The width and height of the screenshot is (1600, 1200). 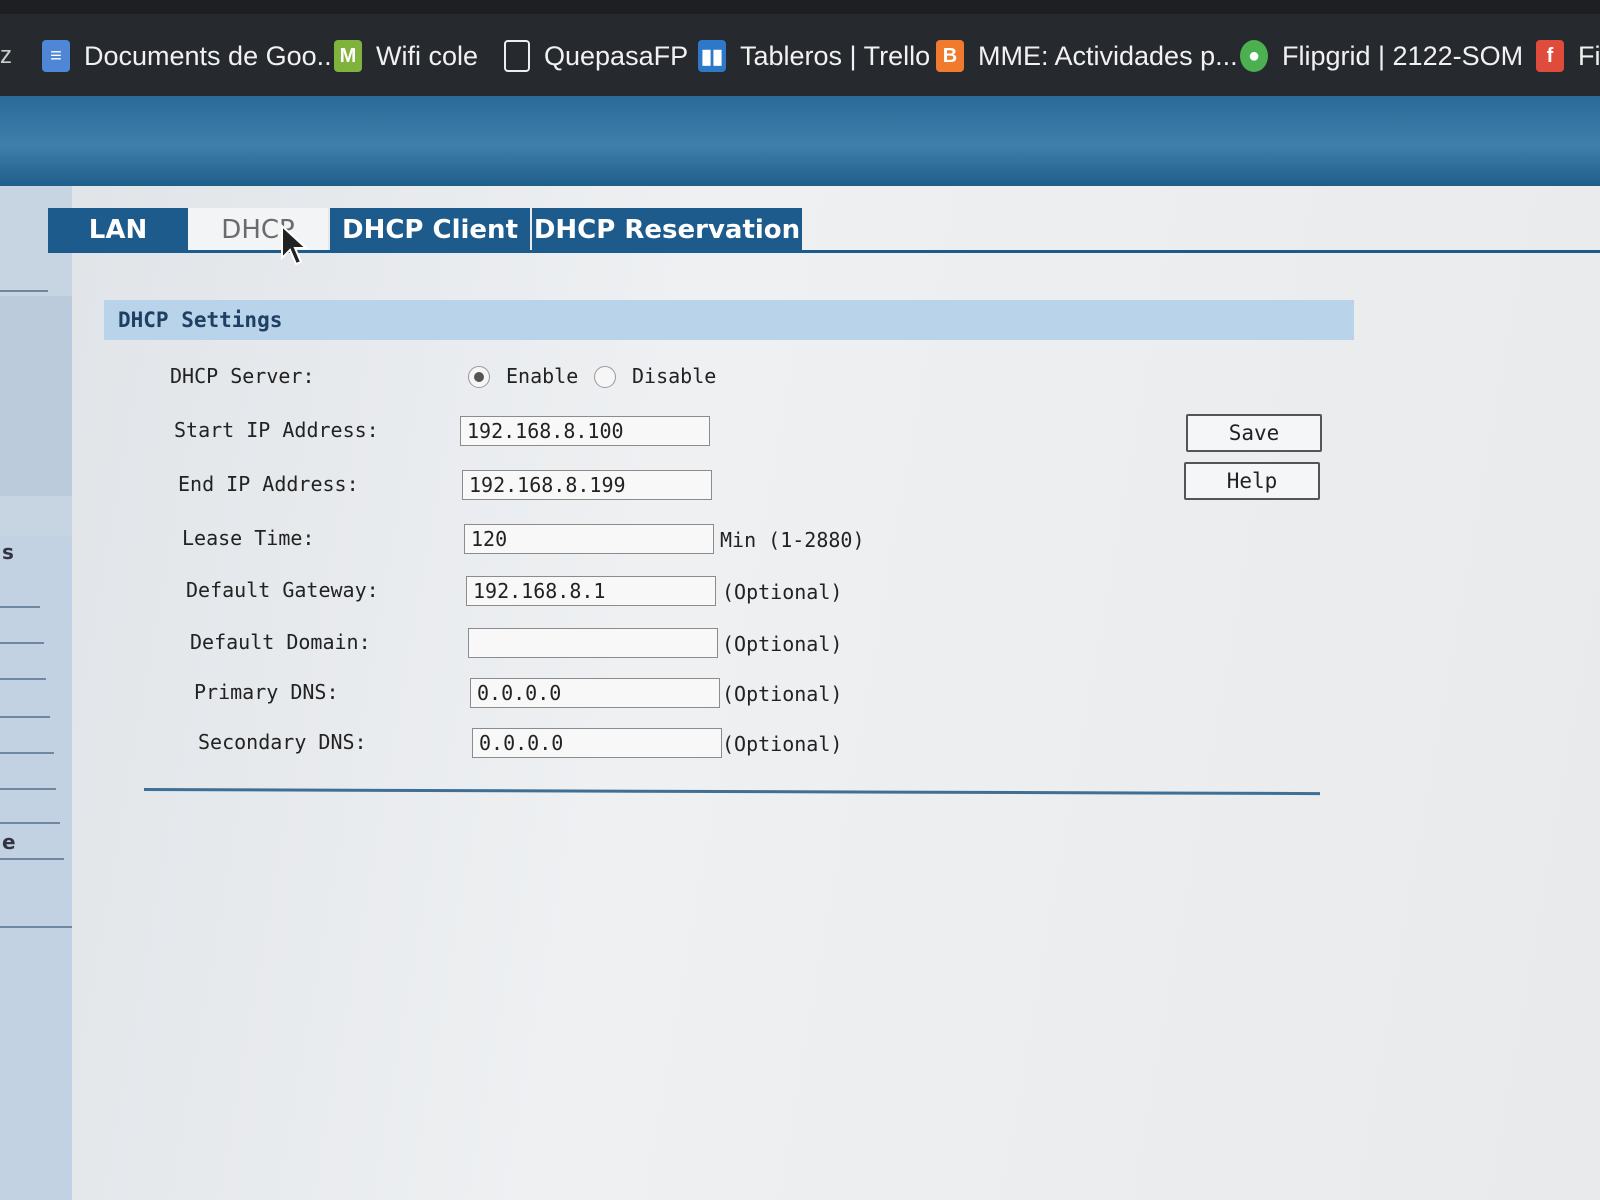 I want to click on bookmark-label: Tableros | Trello, so click(x=835, y=55).